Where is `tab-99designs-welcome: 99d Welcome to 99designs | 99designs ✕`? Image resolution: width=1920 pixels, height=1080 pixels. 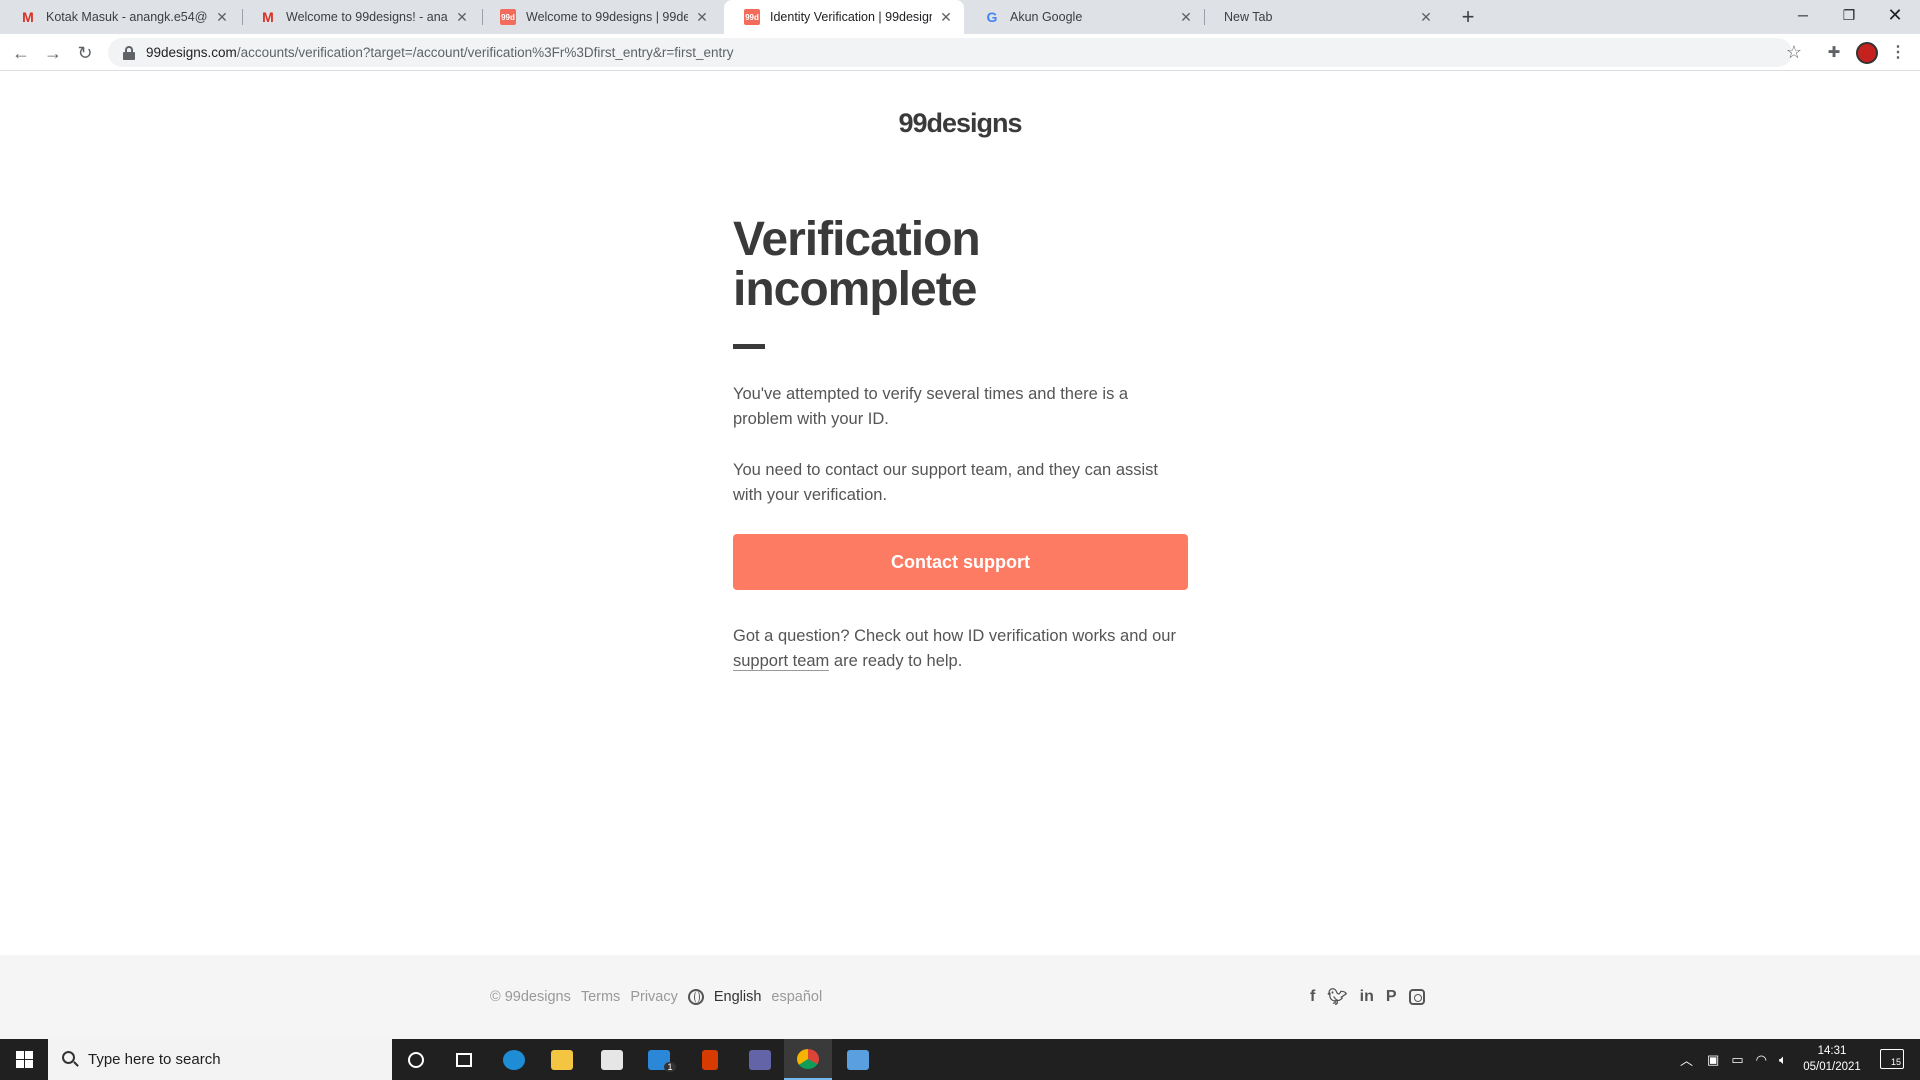 tab-99designs-welcome: 99d Welcome to 99designs | 99designs ✕ is located at coordinates (600, 17).